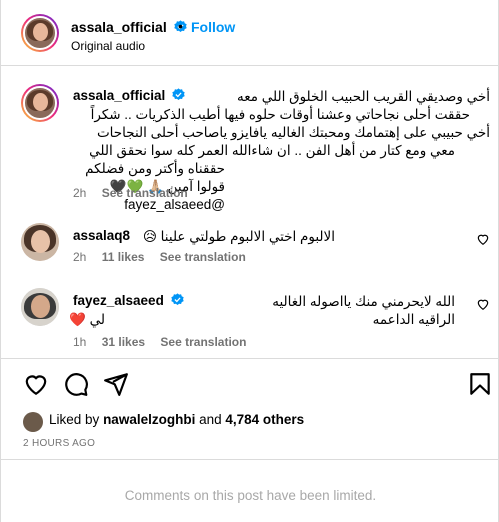 Image resolution: width=499 pixels, height=522 pixels. What do you see at coordinates (79, 257) in the screenshot?
I see `comment-time: 2h` at bounding box center [79, 257].